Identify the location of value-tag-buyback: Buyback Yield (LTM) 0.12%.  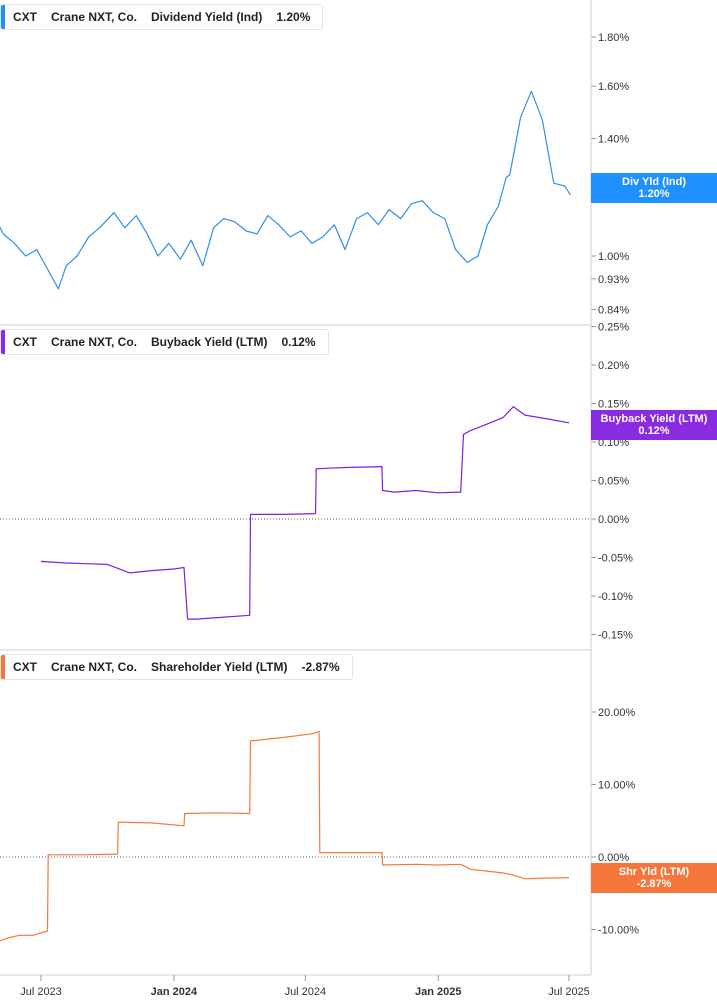
(654, 425).